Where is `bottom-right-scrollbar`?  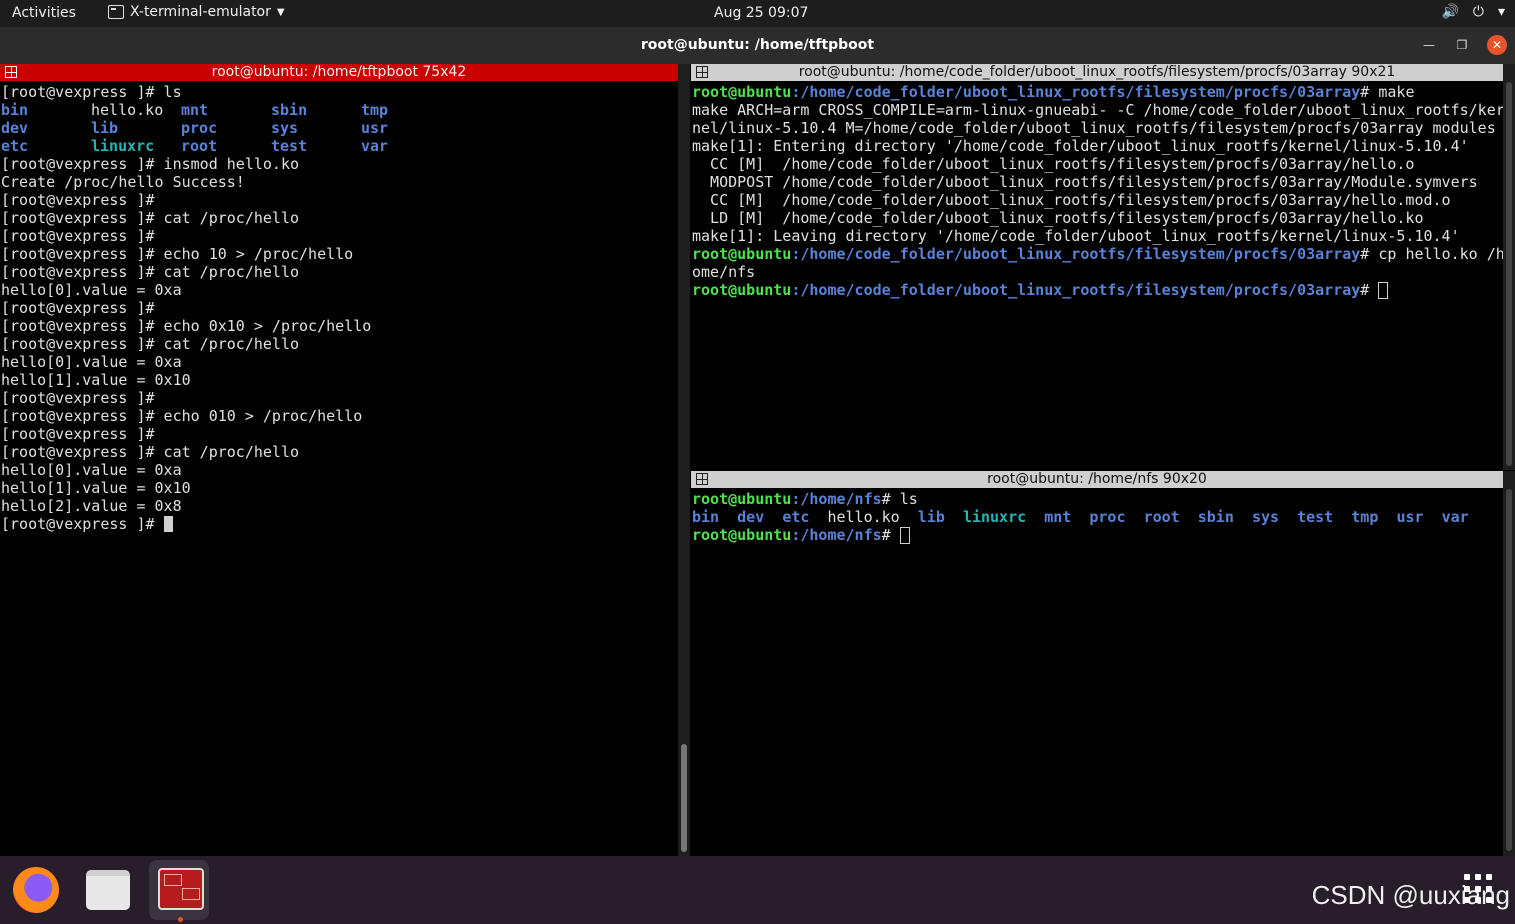 bottom-right-scrollbar is located at coordinates (1509, 663).